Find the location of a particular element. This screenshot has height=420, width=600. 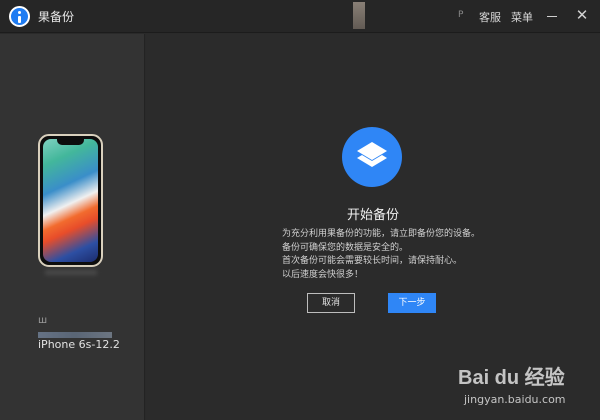

cancel-button: 取消 is located at coordinates (331, 303).